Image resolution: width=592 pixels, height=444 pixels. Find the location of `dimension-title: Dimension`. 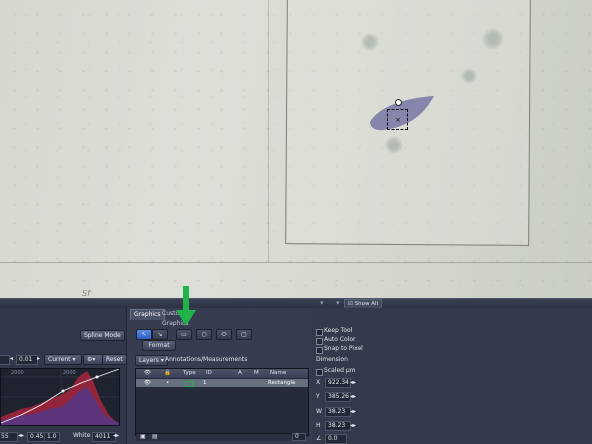

dimension-title: Dimension is located at coordinates (332, 359).